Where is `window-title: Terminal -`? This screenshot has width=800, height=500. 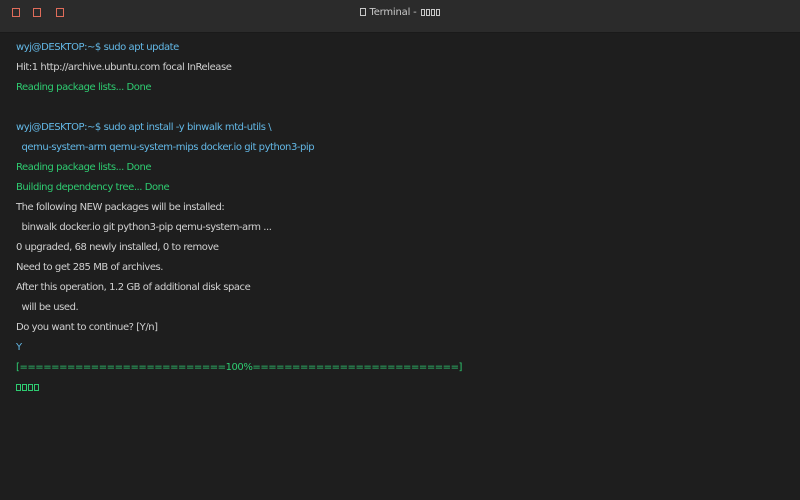
window-title: Terminal - is located at coordinates (400, 13).